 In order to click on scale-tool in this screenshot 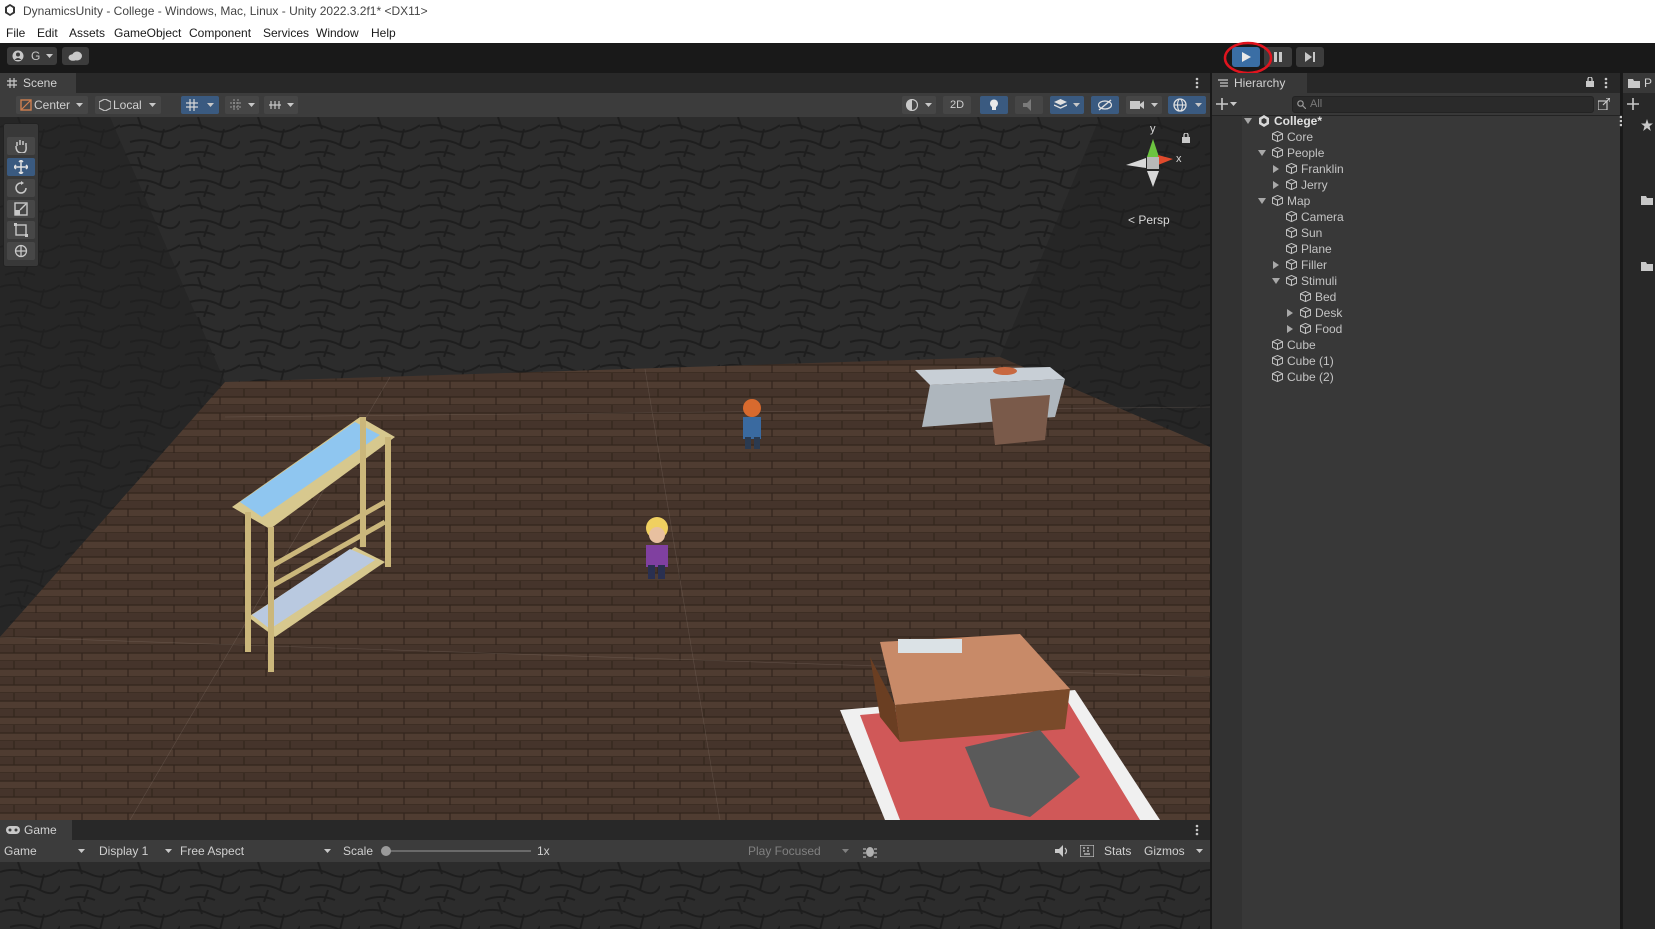, I will do `click(21, 209)`.